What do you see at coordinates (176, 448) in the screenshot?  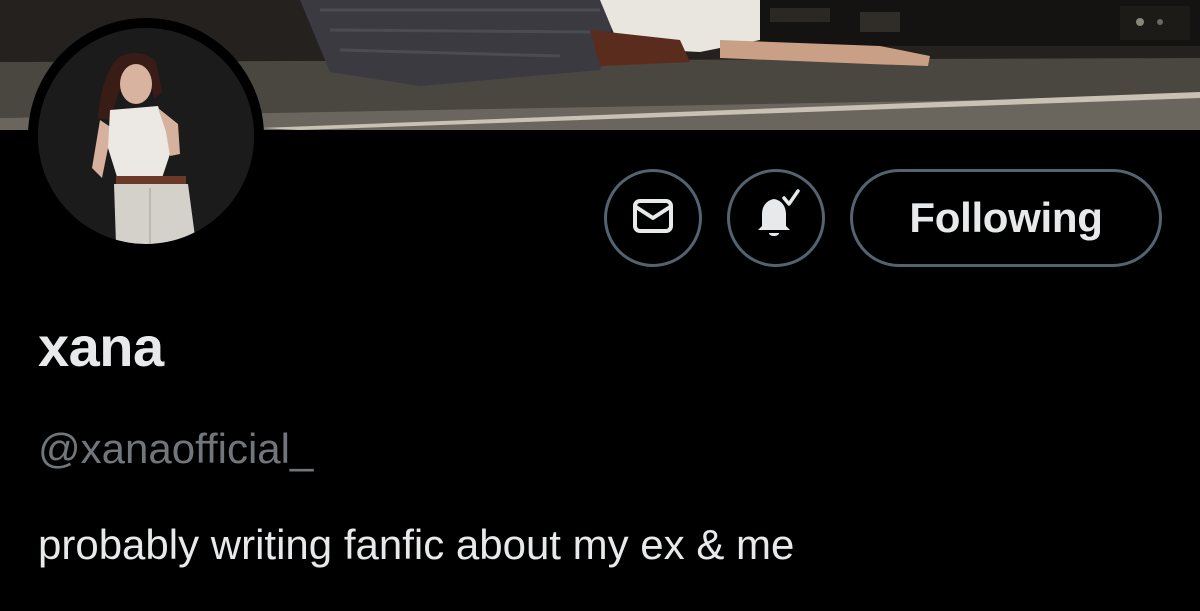 I see `username-handle: @xanaofficial_` at bounding box center [176, 448].